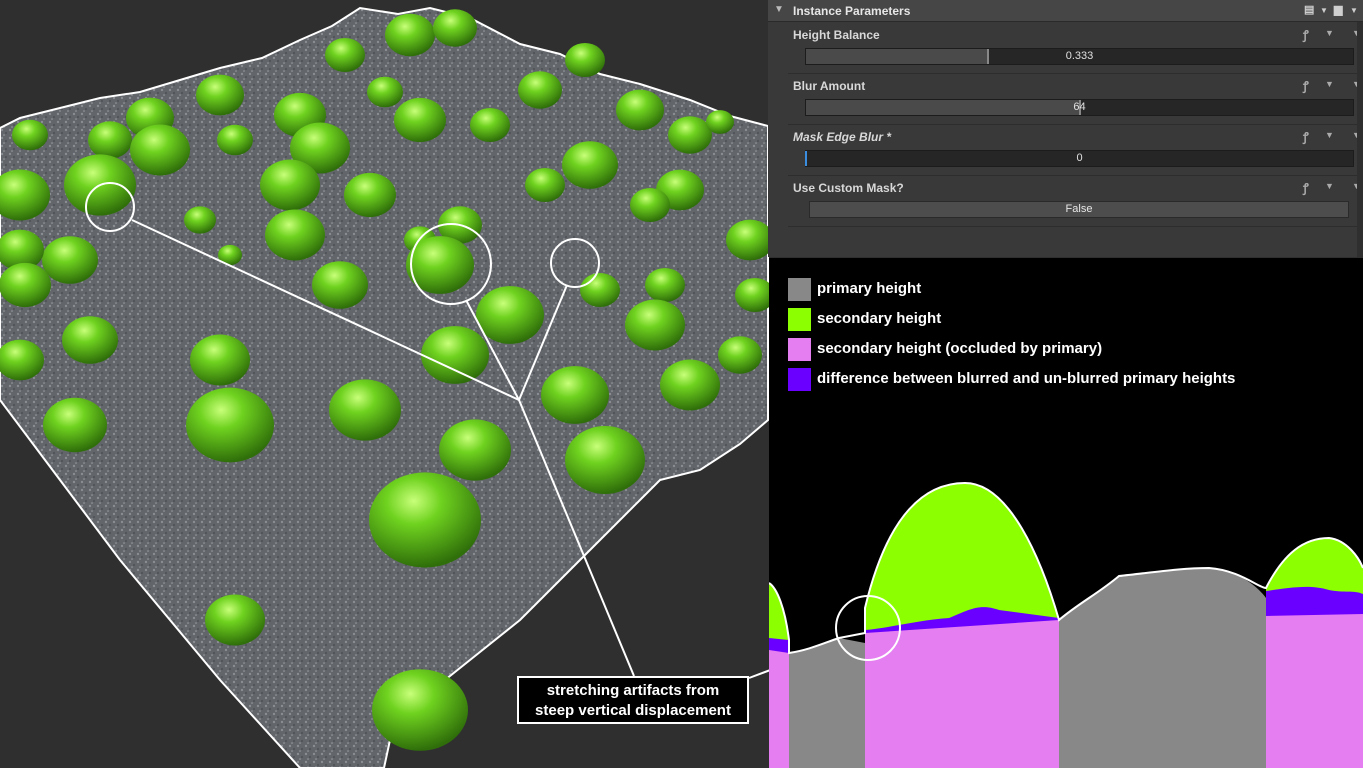 The height and width of the screenshot is (768, 1363). I want to click on collapse-triangle-icon: ▼, so click(779, 9).